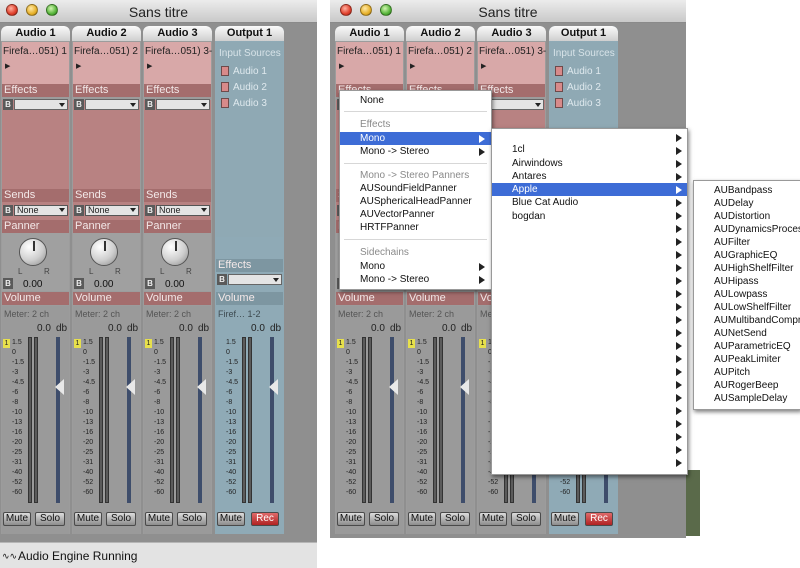 The width and height of the screenshot is (800, 568). Describe the element at coordinates (415, 100) in the screenshot. I see `menu-item-none: None` at that location.